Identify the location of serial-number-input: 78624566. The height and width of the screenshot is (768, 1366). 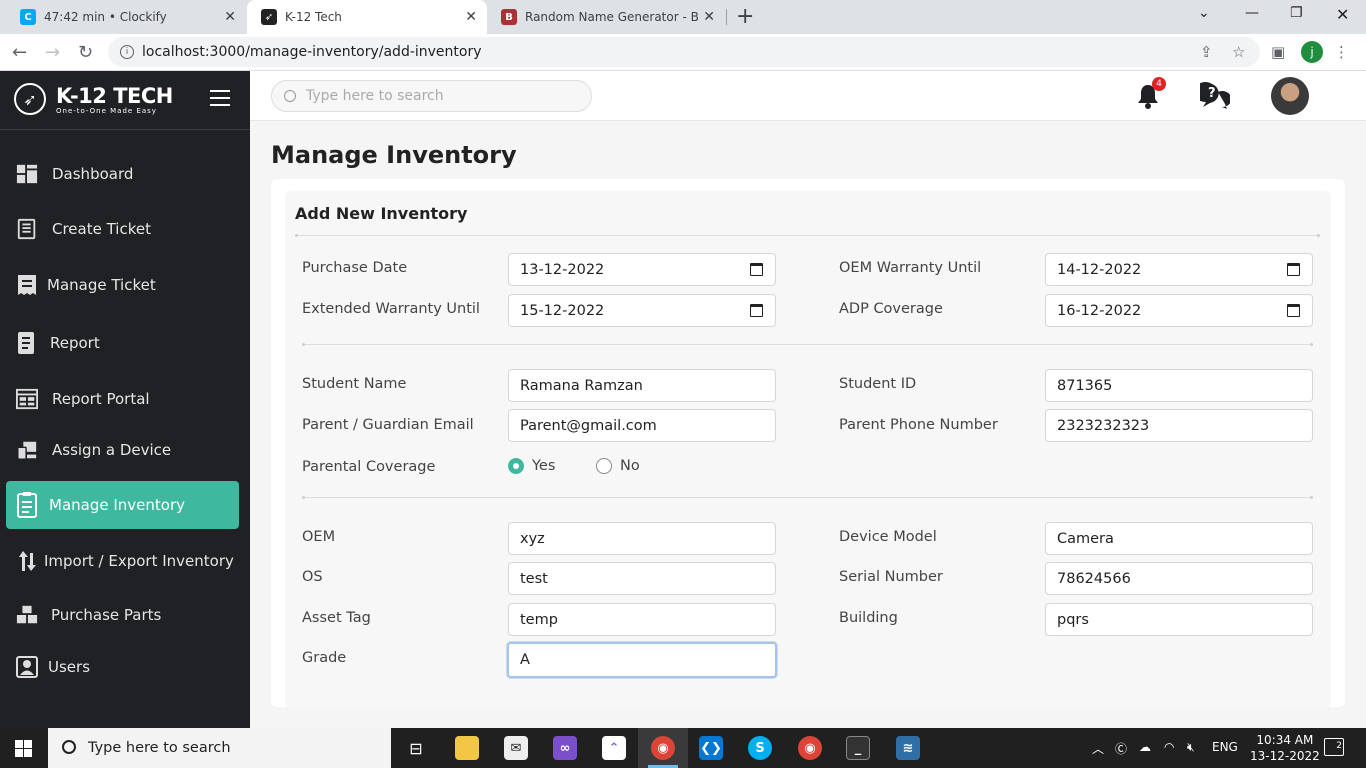
(1179, 578).